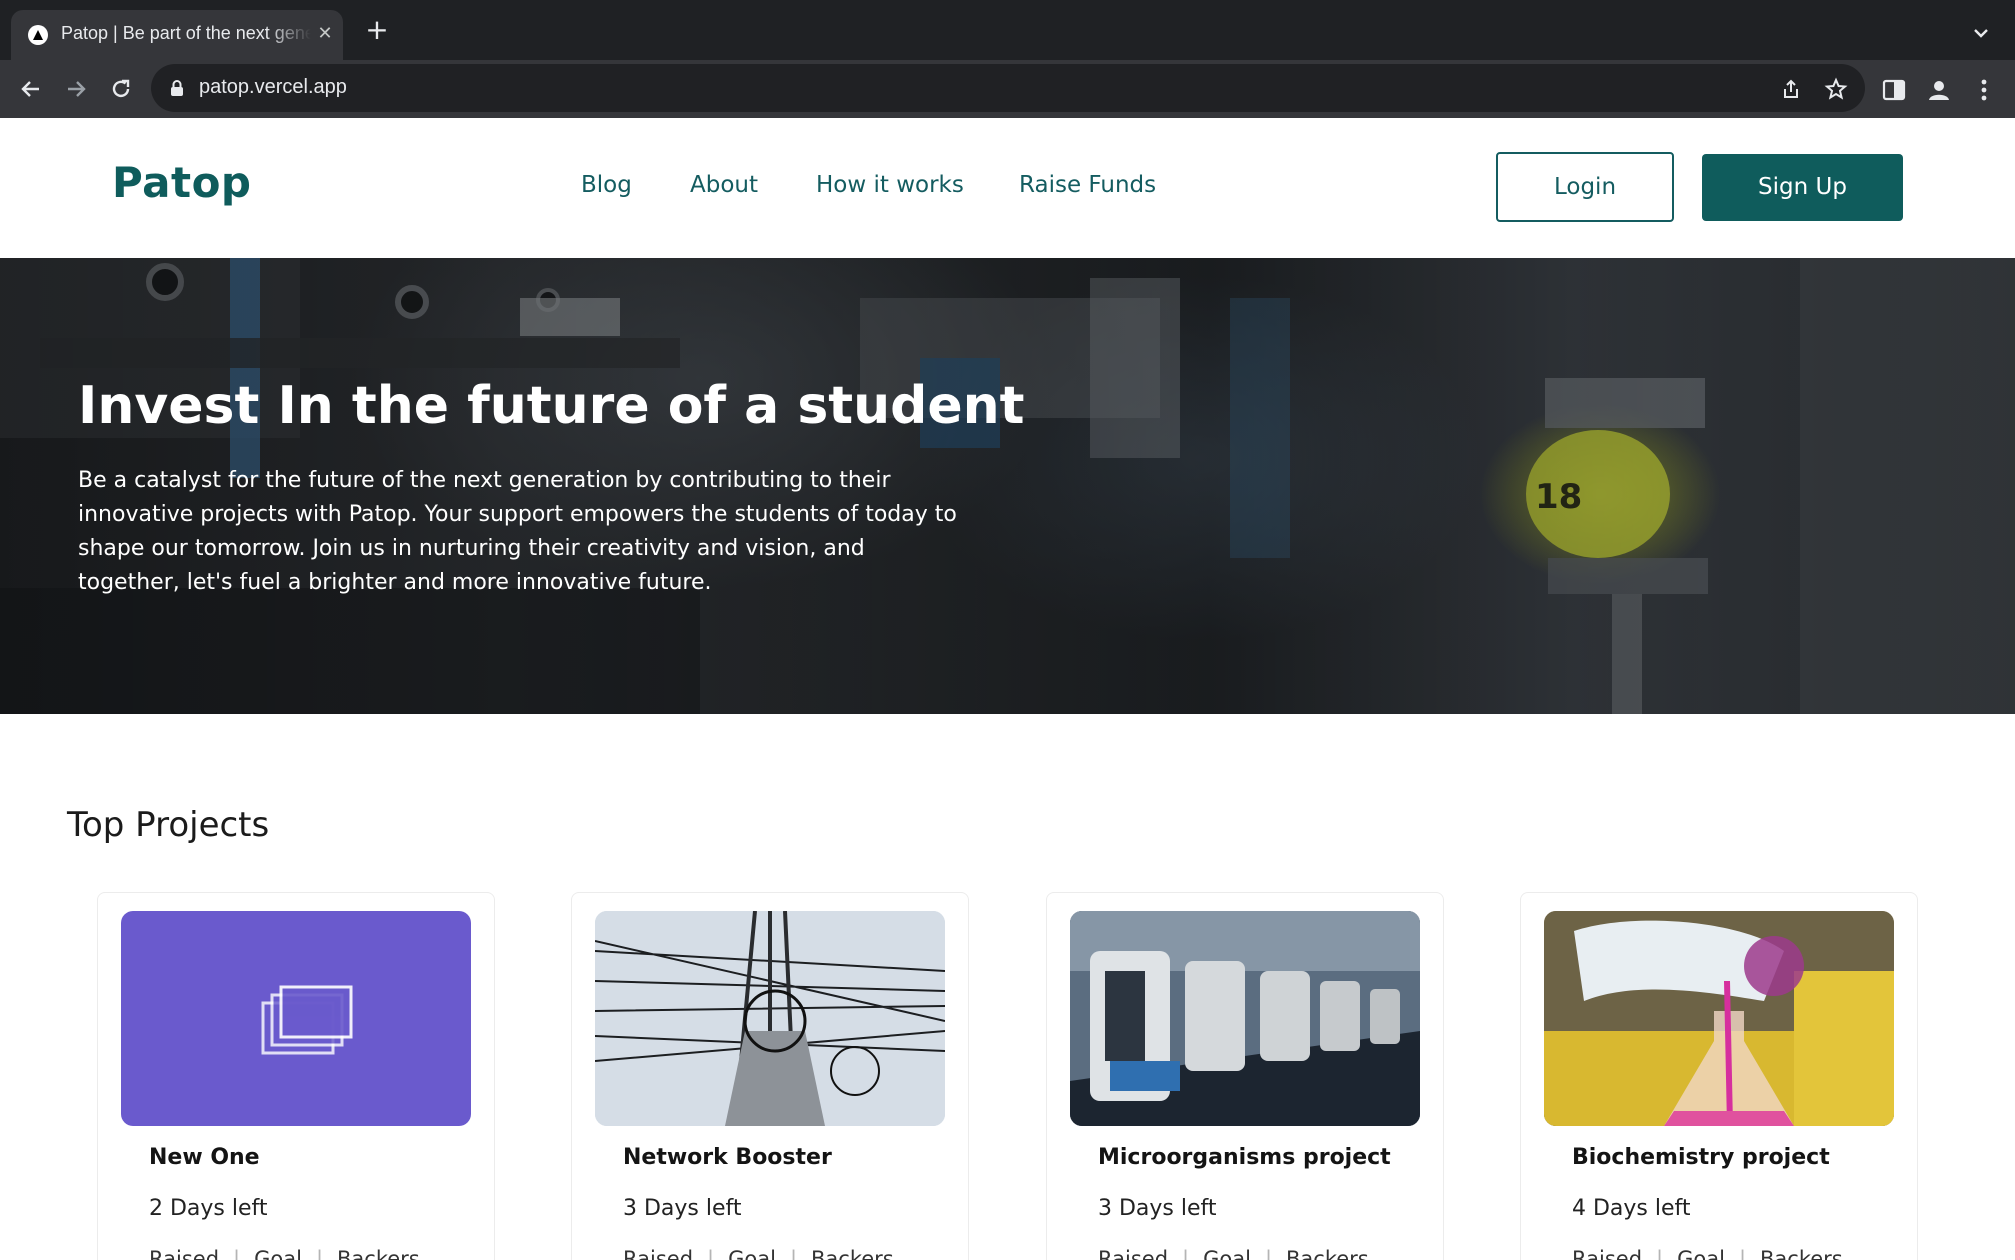 The width and height of the screenshot is (2015, 1260). What do you see at coordinates (177, 90) in the screenshot?
I see `lock-icon` at bounding box center [177, 90].